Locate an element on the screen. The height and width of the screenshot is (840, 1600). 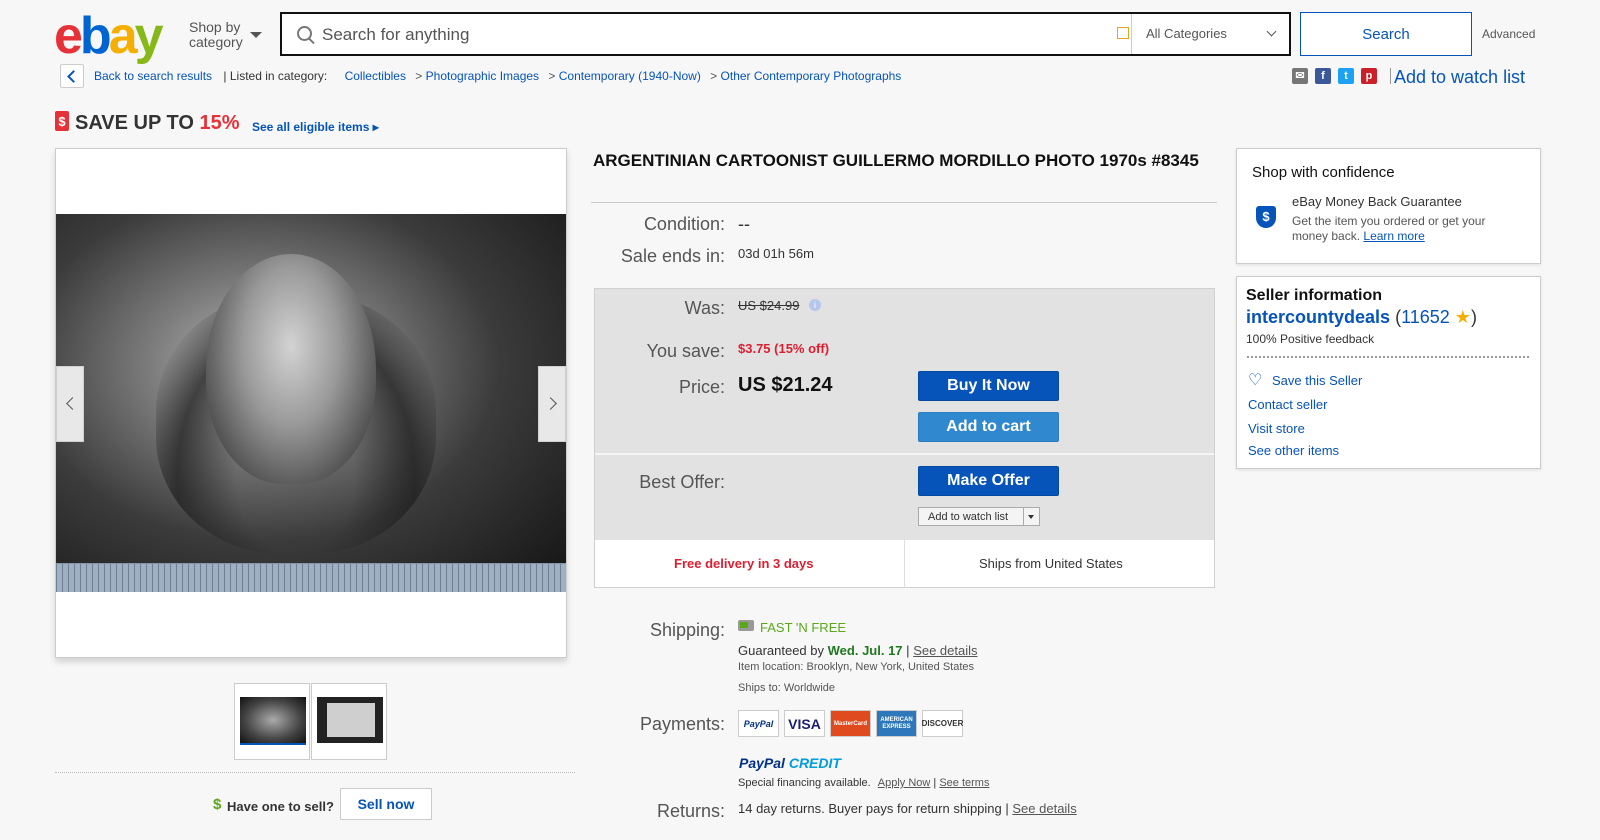
photo-face is located at coordinates (291, 369).